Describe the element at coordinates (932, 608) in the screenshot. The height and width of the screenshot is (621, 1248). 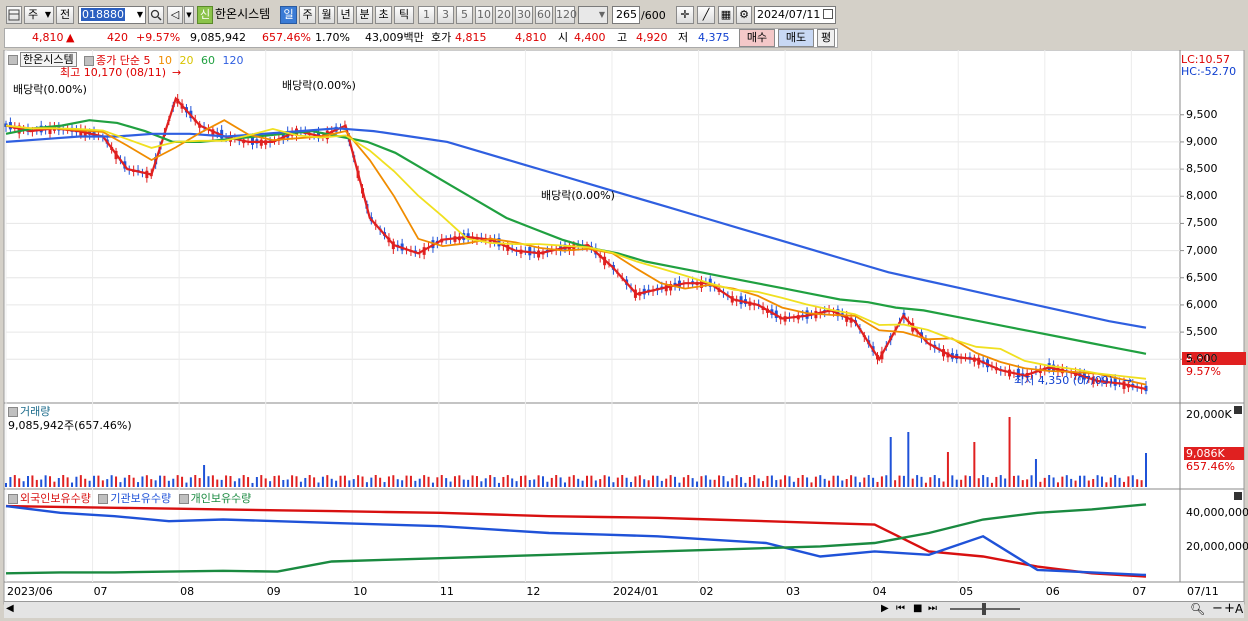
I see `nav-last-icon: ⏭` at that location.